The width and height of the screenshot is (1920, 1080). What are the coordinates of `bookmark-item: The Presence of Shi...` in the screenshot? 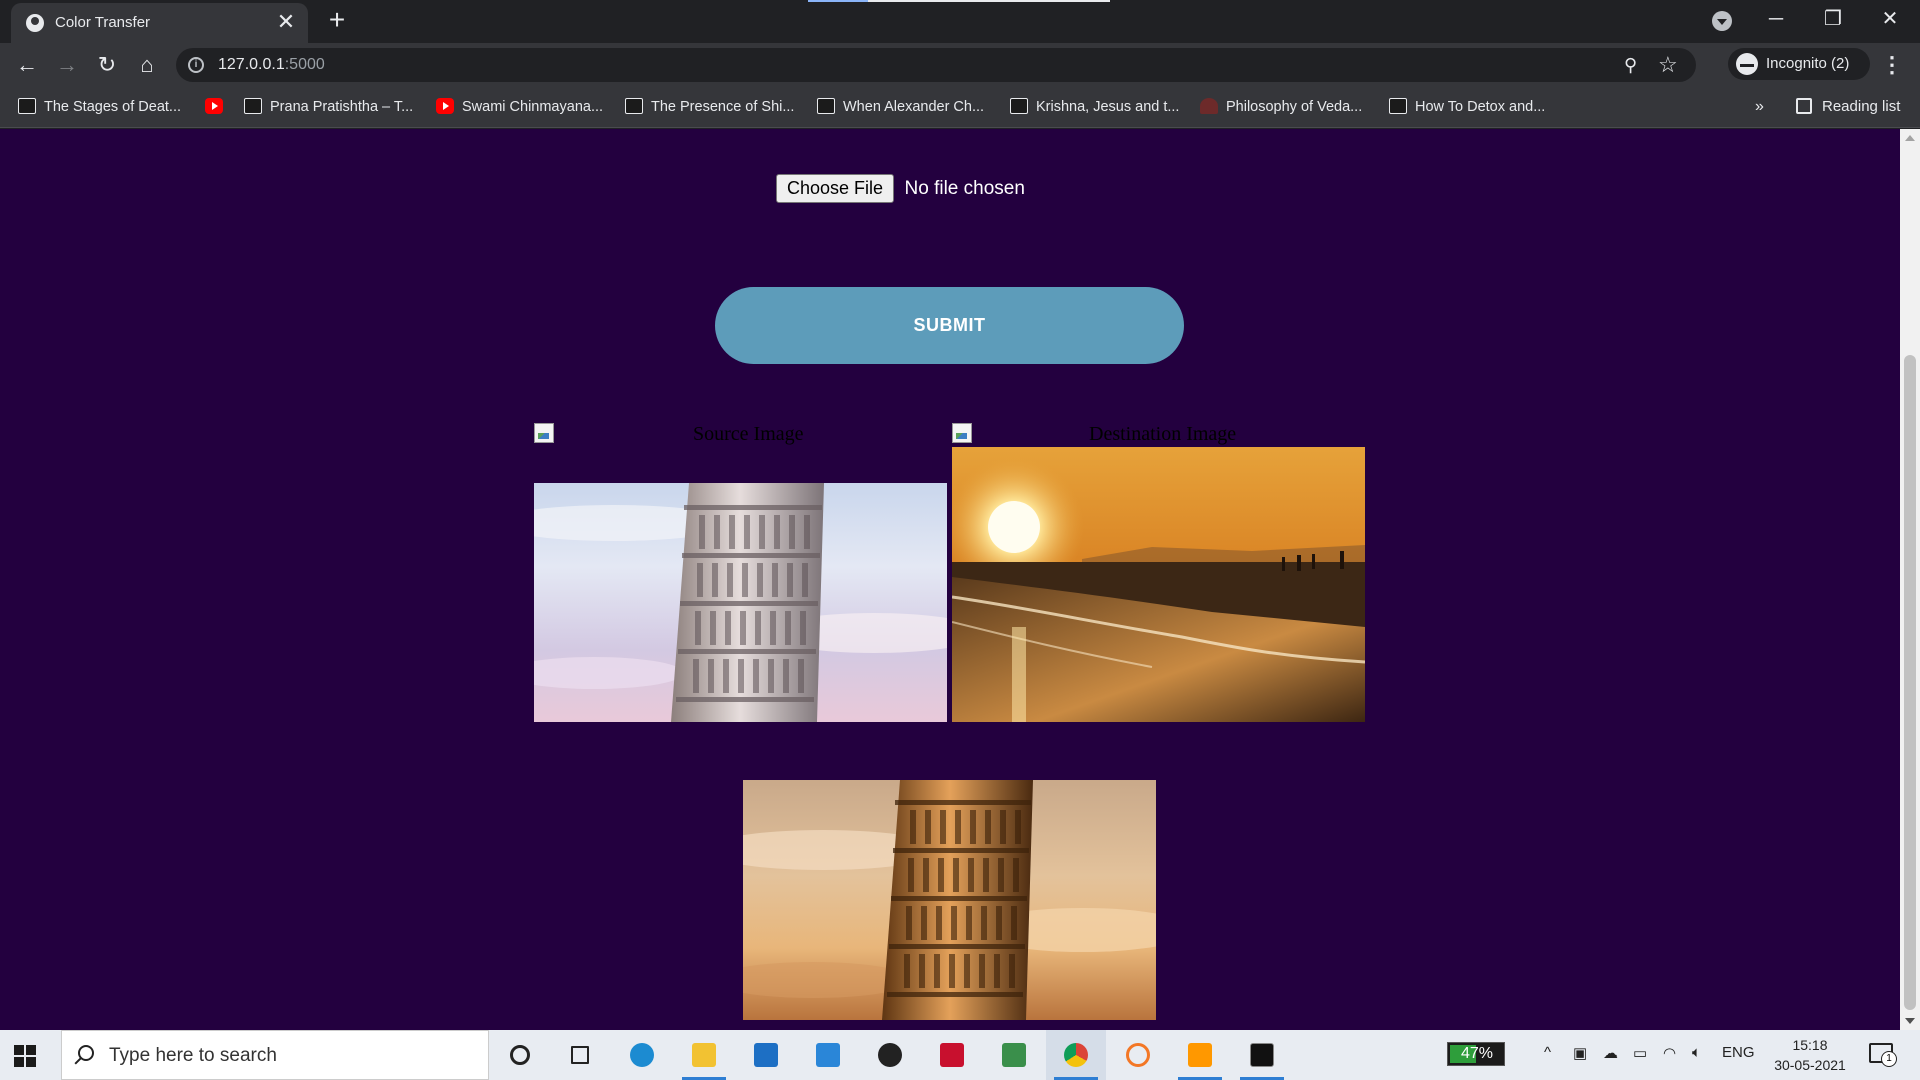 It's located at (709, 107).